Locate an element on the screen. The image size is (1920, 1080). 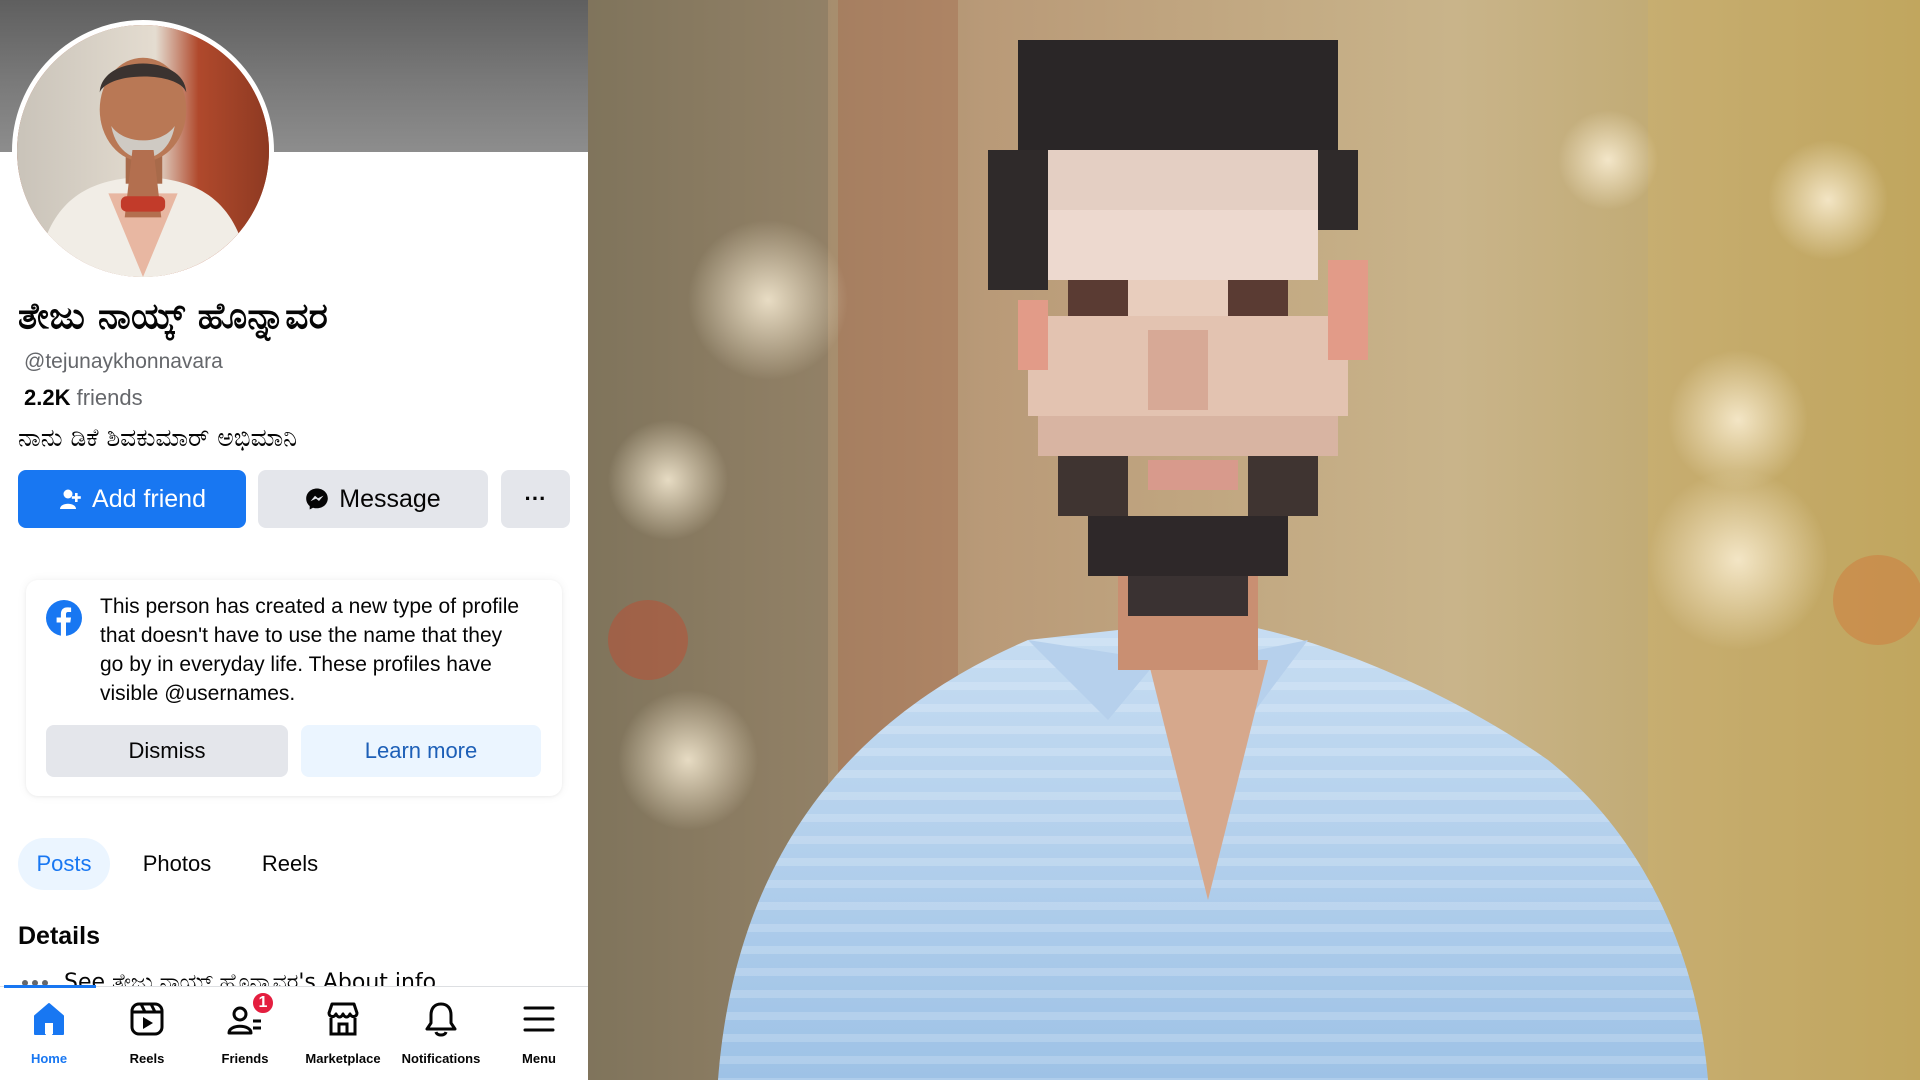
bell-icon is located at coordinates (441, 1019).